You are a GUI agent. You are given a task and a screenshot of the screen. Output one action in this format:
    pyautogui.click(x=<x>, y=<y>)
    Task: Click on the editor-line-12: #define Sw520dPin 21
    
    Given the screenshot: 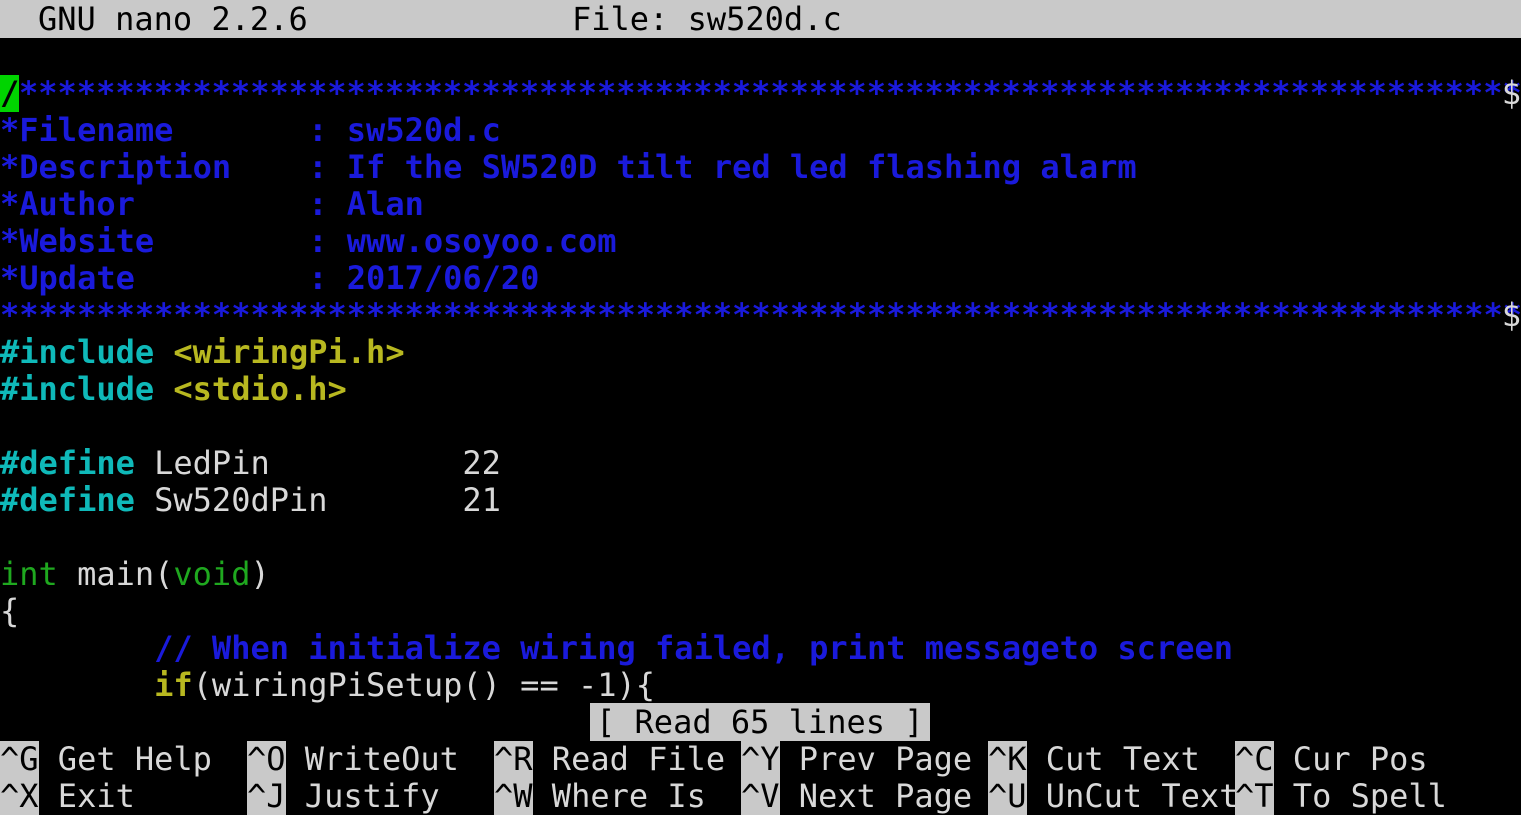 What is the action you would take?
    pyautogui.click(x=760, y=500)
    